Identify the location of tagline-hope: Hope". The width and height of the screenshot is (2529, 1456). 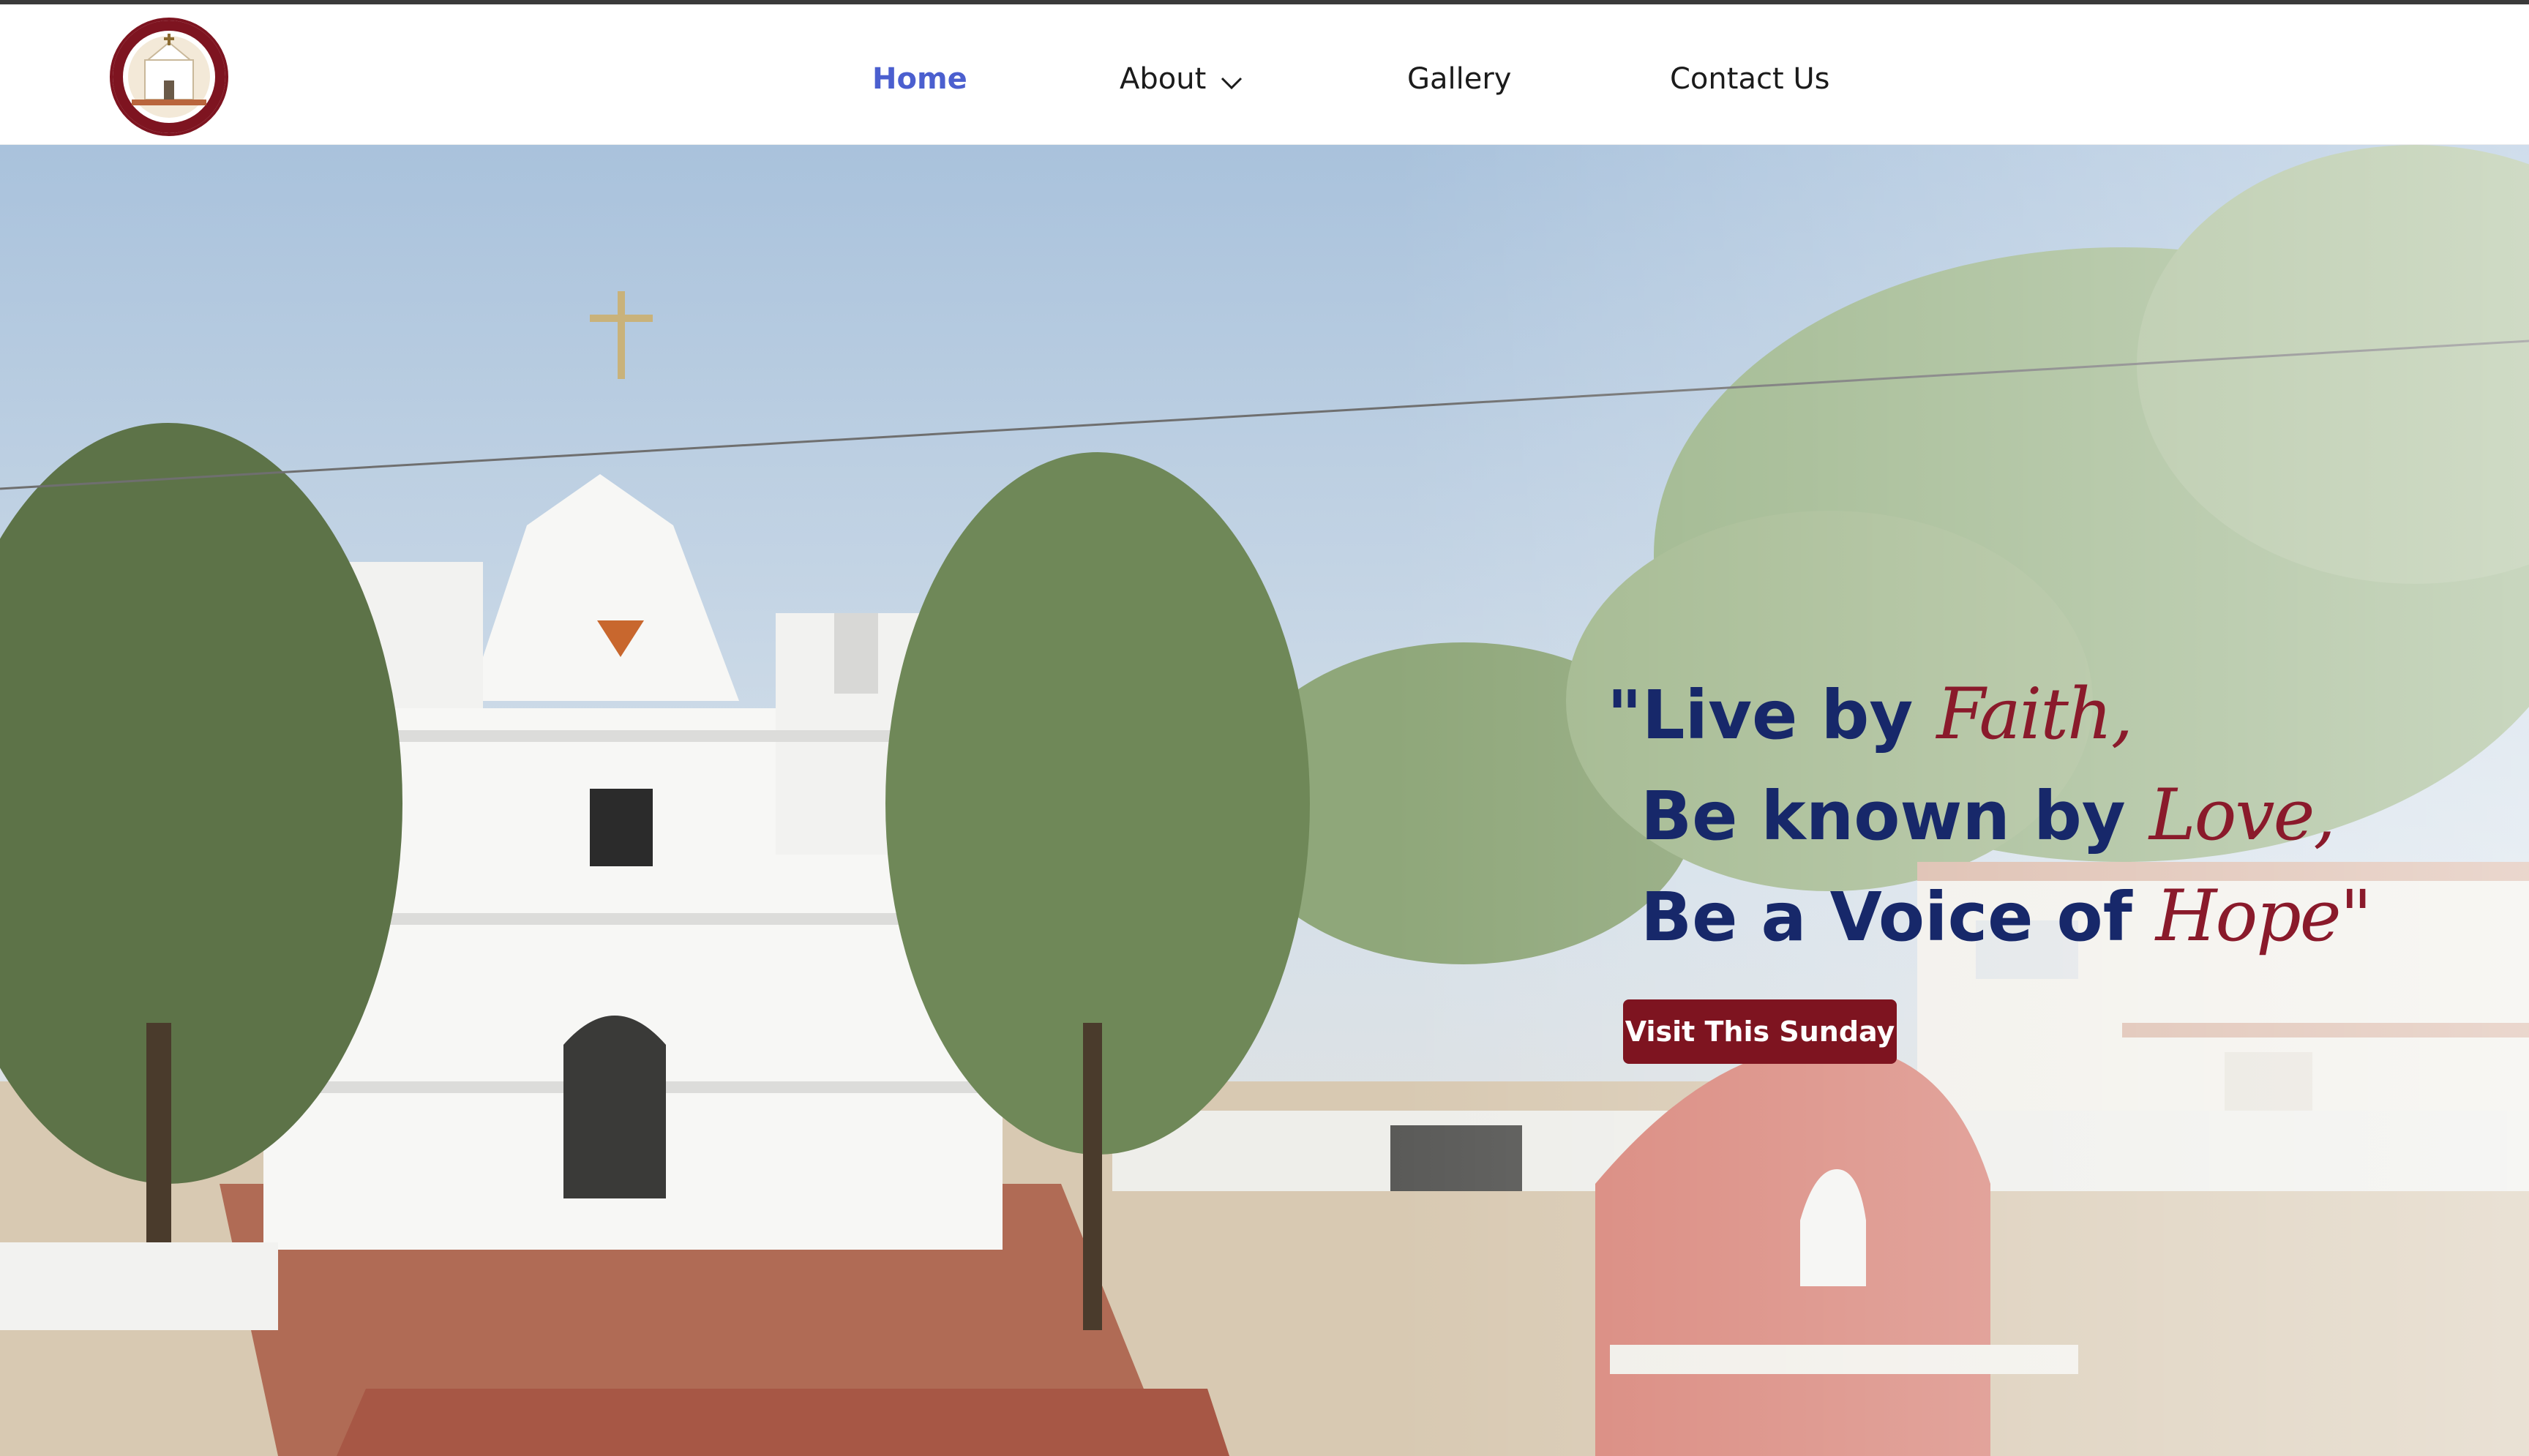
(2264, 916).